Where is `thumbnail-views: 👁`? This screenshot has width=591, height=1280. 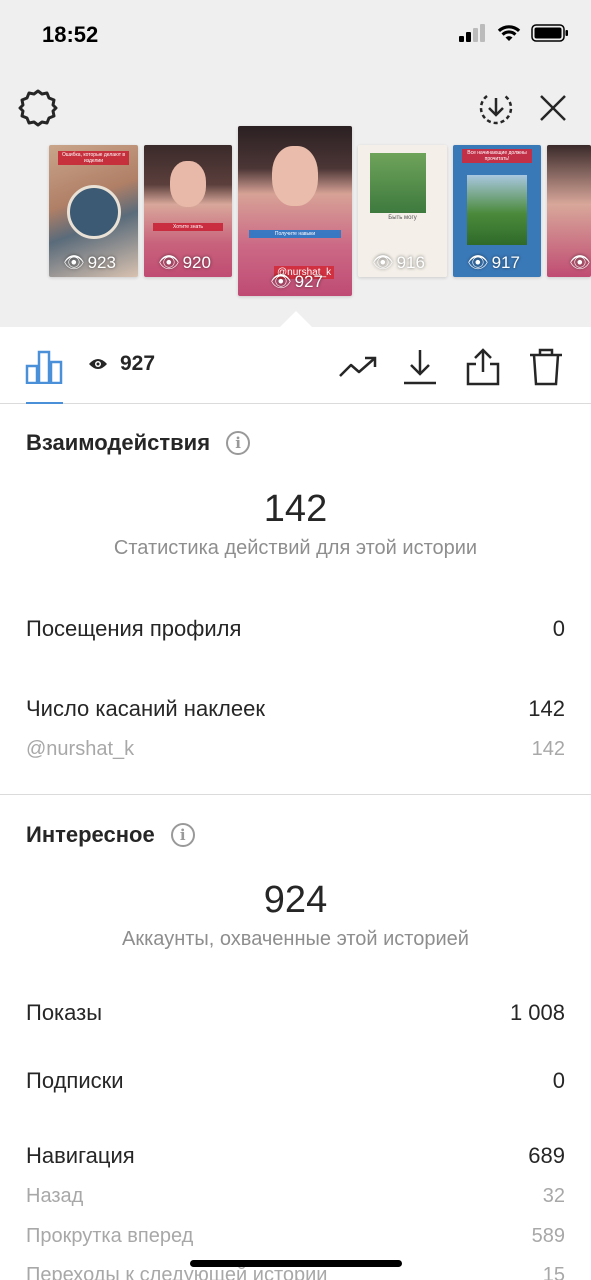 thumbnail-views: 👁 is located at coordinates (580, 263).